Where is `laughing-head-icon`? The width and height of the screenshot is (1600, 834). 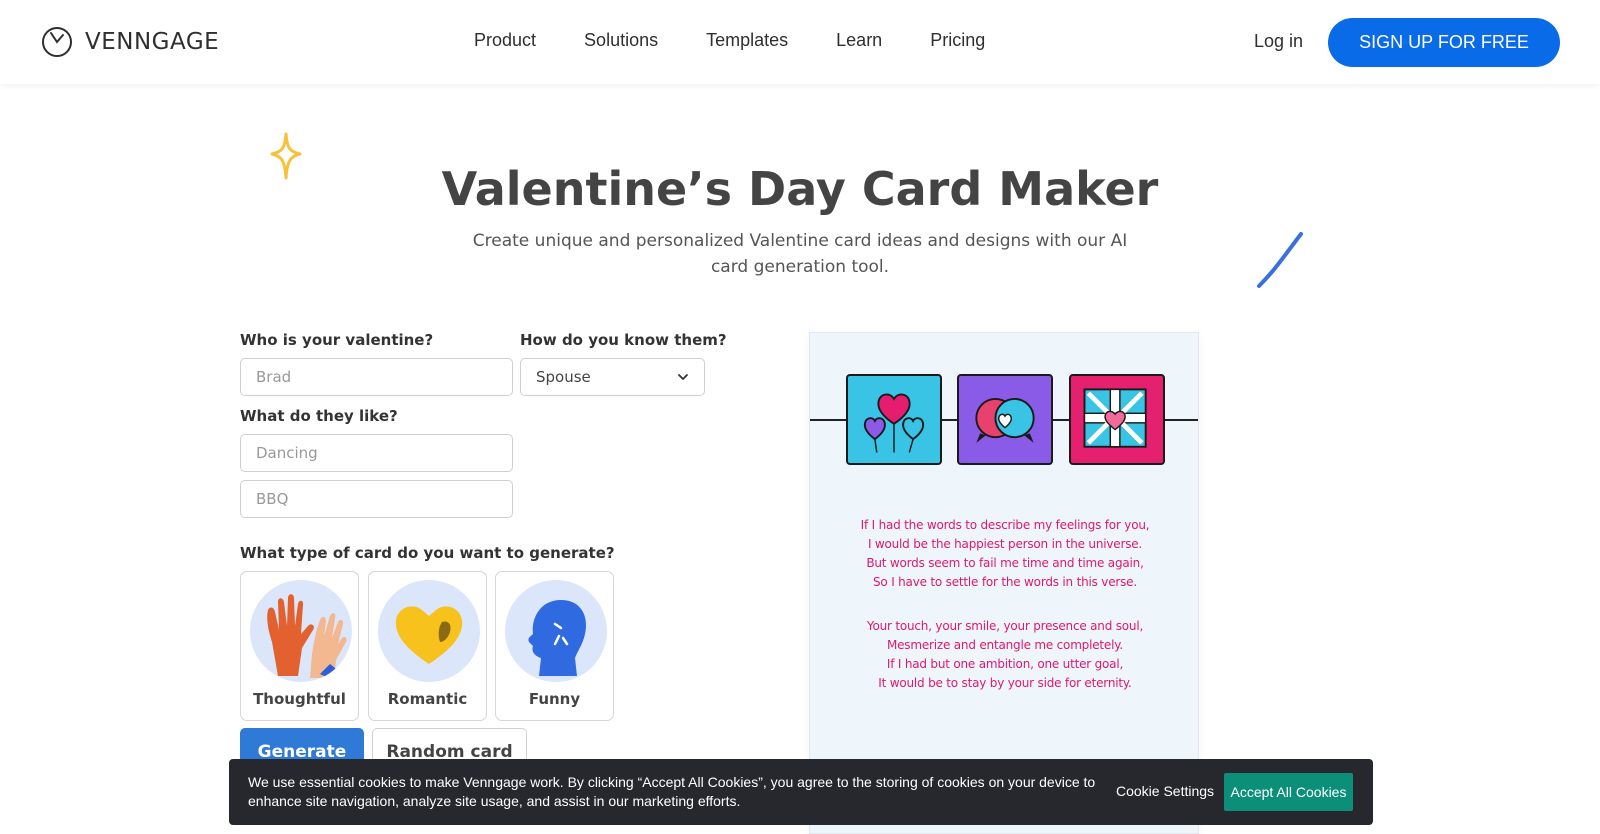
laughing-head-icon is located at coordinates (556, 631).